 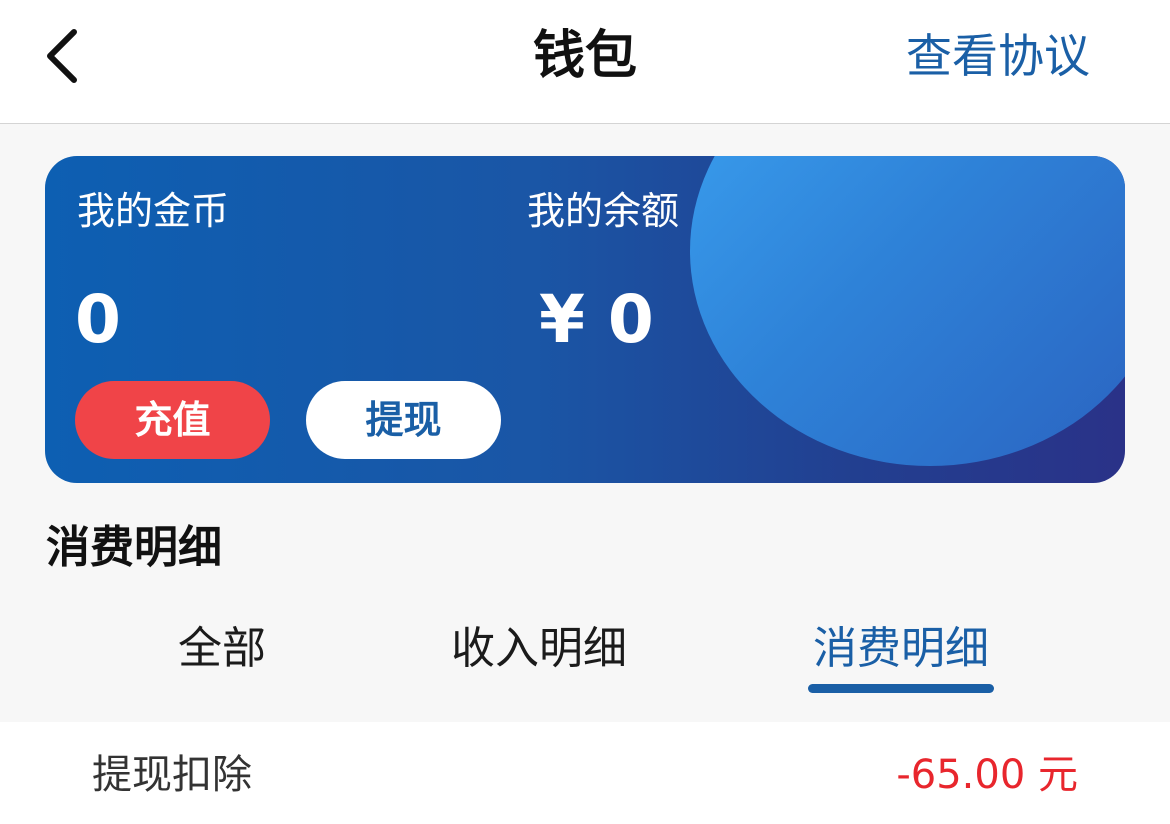 I want to click on list-item: 提现扣除 -65.00 元, so click(x=585, y=773).